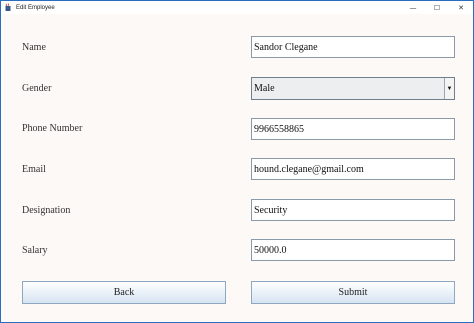 This screenshot has height=323, width=474. Describe the element at coordinates (413, 7) in the screenshot. I see `minimize-button: —` at that location.